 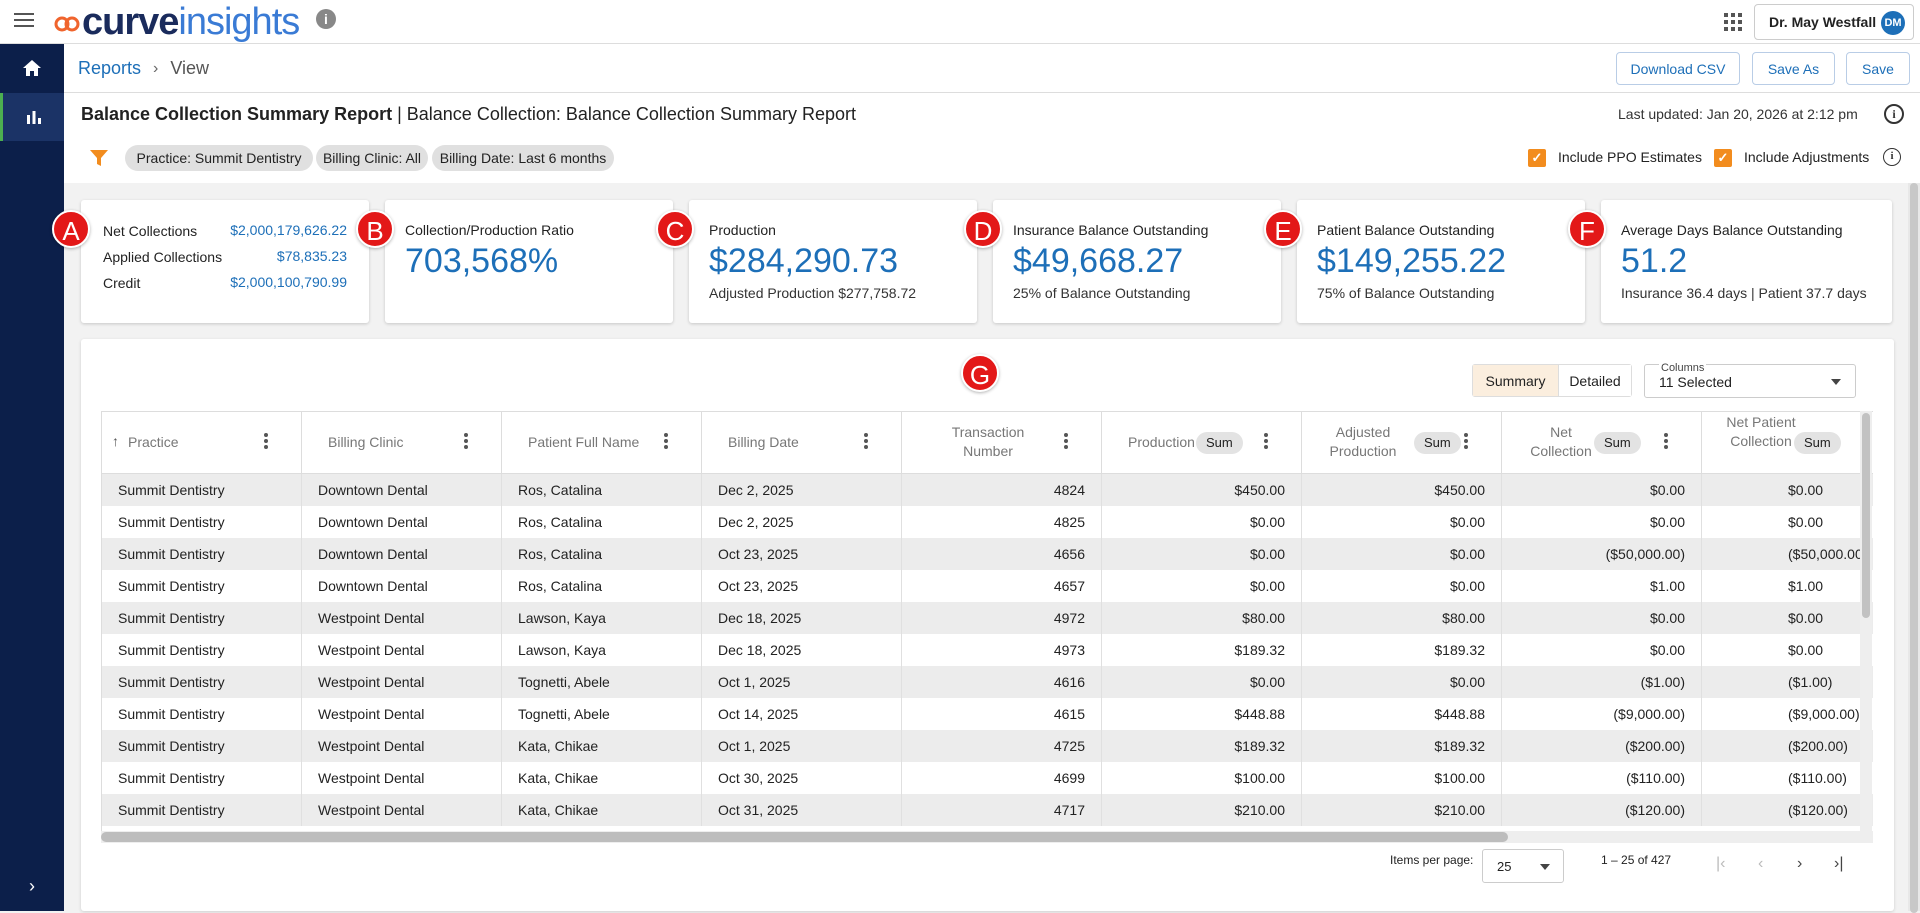 I want to click on download-csv-button: Download CSV, so click(x=1678, y=68).